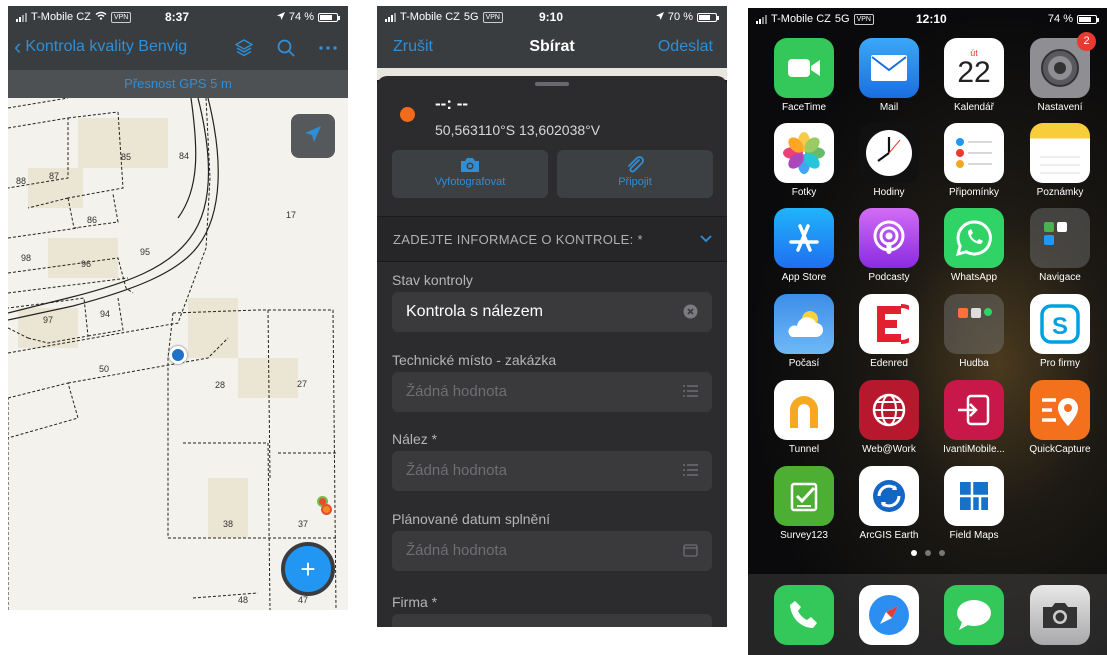 This screenshot has height=655, width=1107. Describe the element at coordinates (100, 46) in the screenshot. I see `back-button: ‹ Kontrola kvality Benvig` at that location.